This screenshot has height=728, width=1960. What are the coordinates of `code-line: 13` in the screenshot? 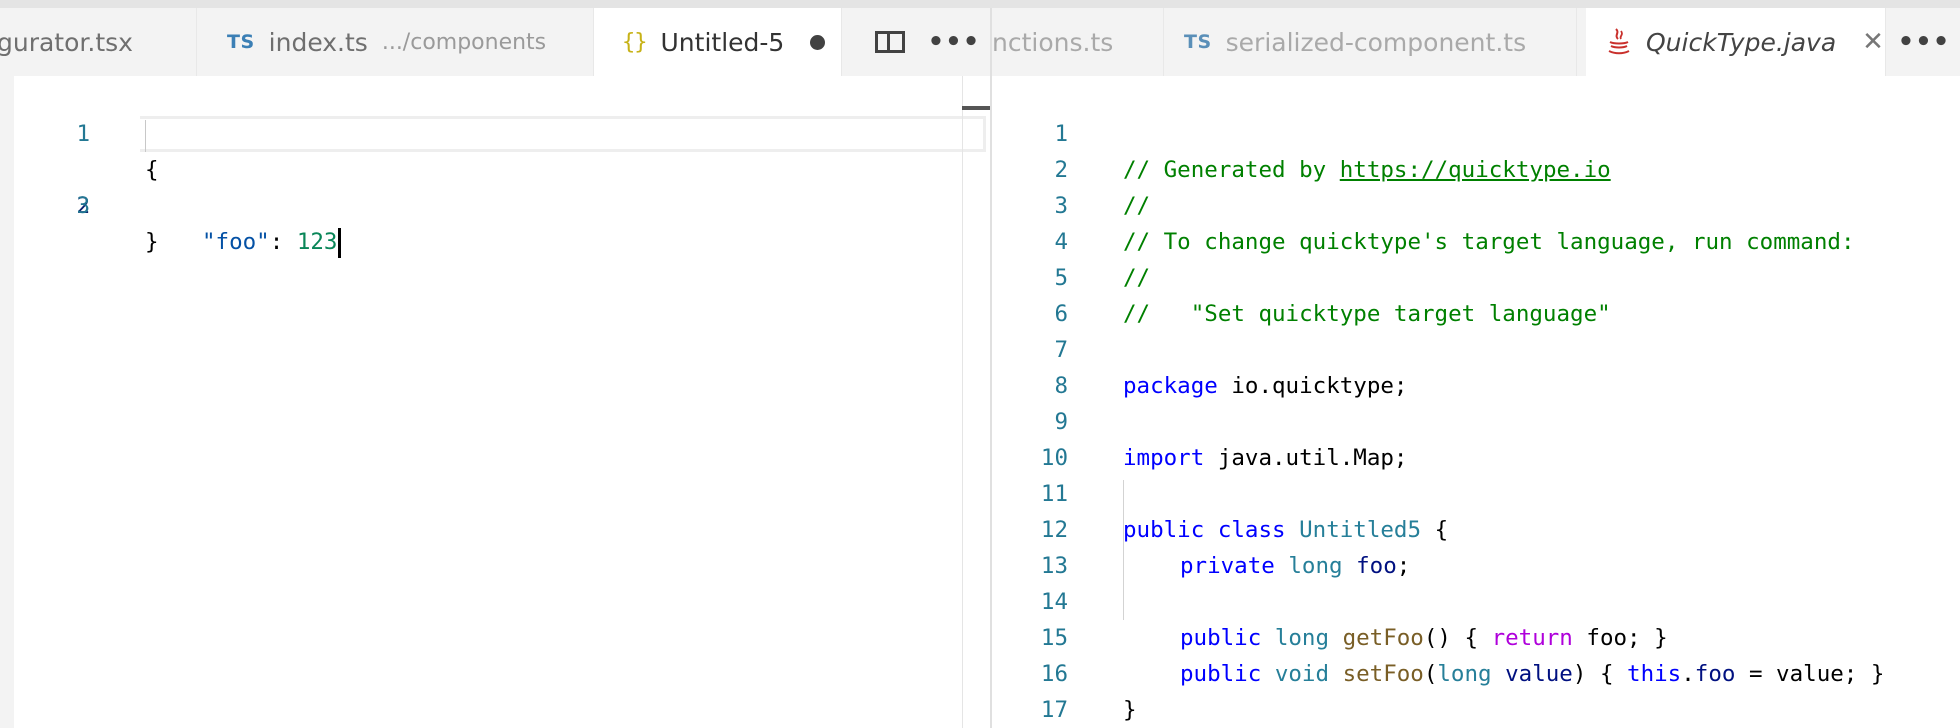 It's located at (1476, 545).